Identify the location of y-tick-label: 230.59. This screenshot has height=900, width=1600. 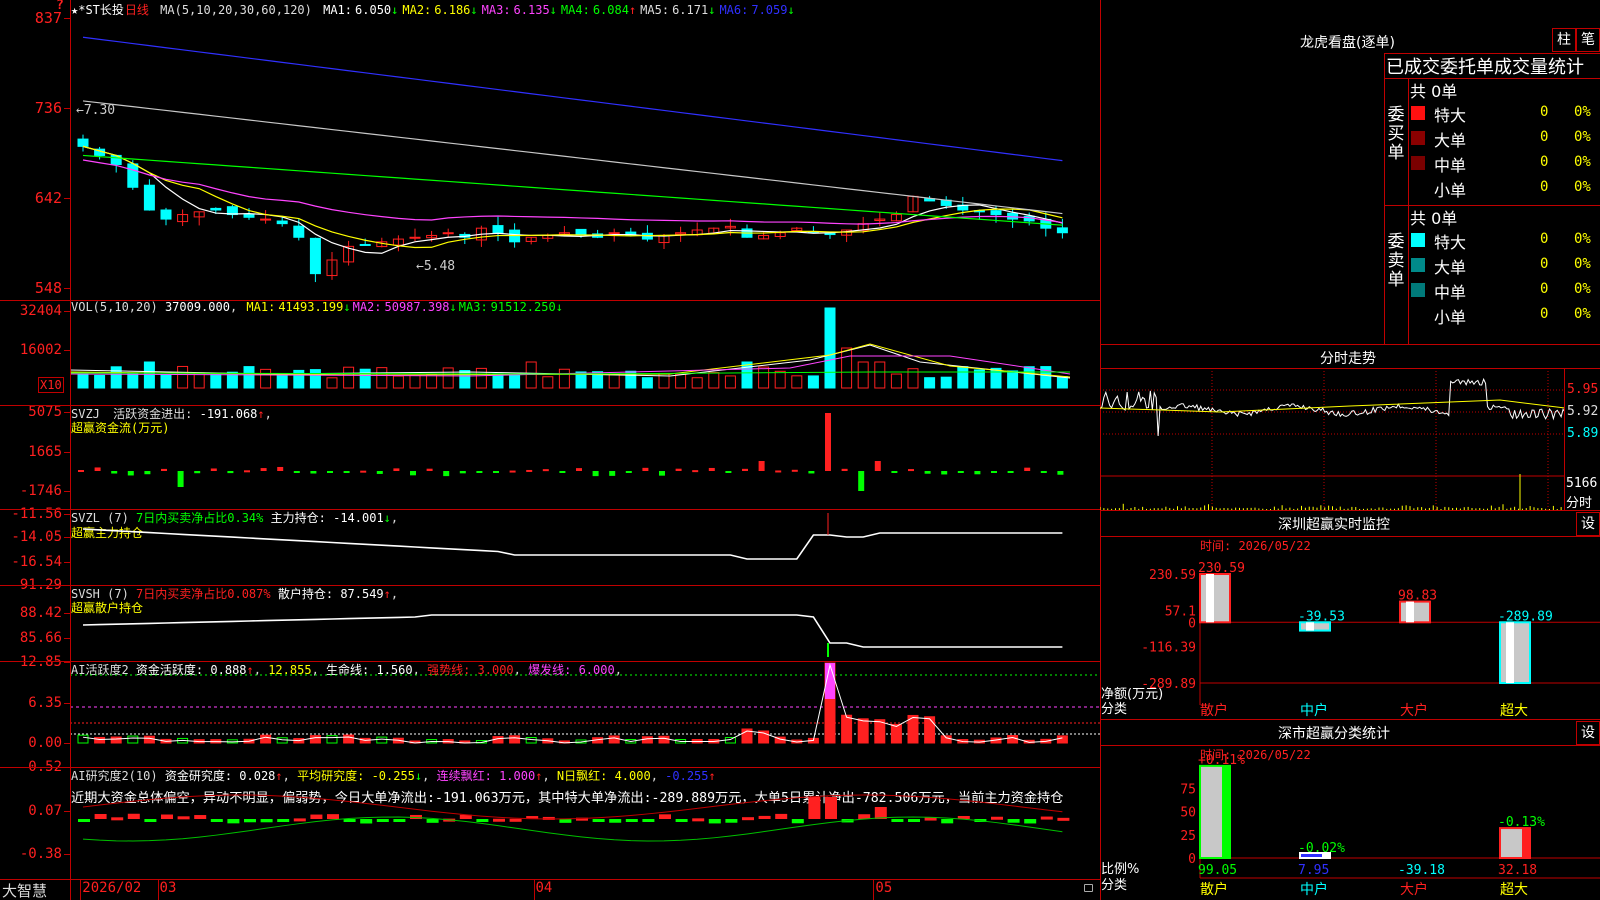
(1172, 575).